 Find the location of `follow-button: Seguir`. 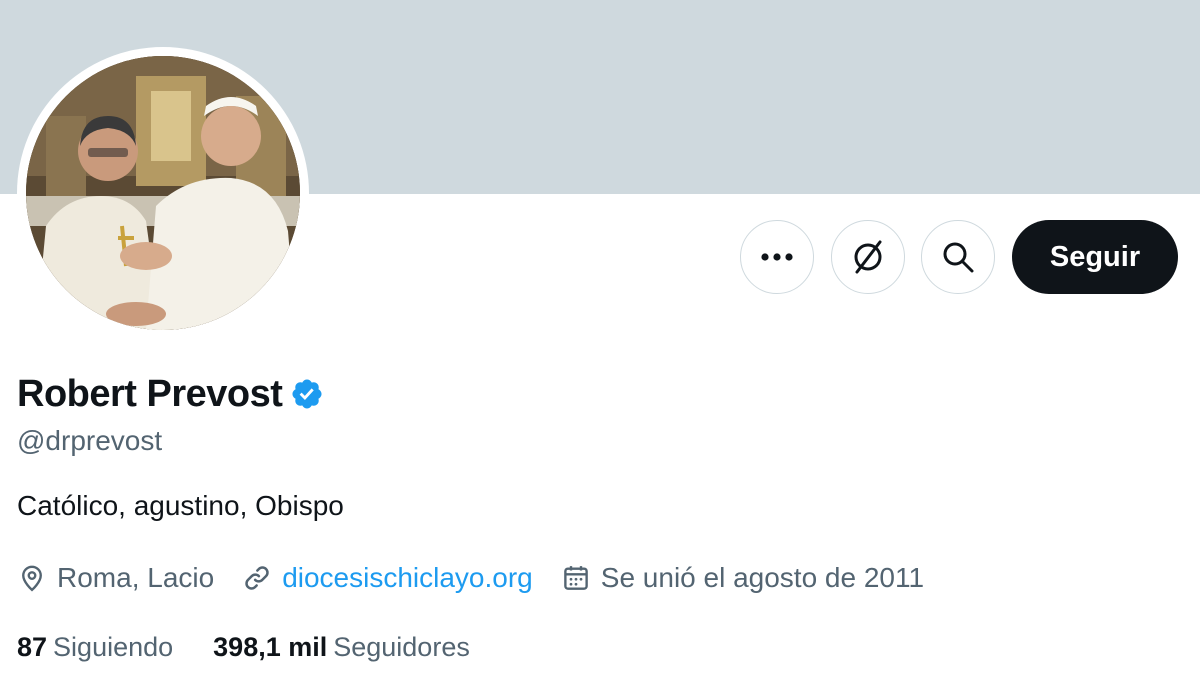

follow-button: Seguir is located at coordinates (1095, 257).